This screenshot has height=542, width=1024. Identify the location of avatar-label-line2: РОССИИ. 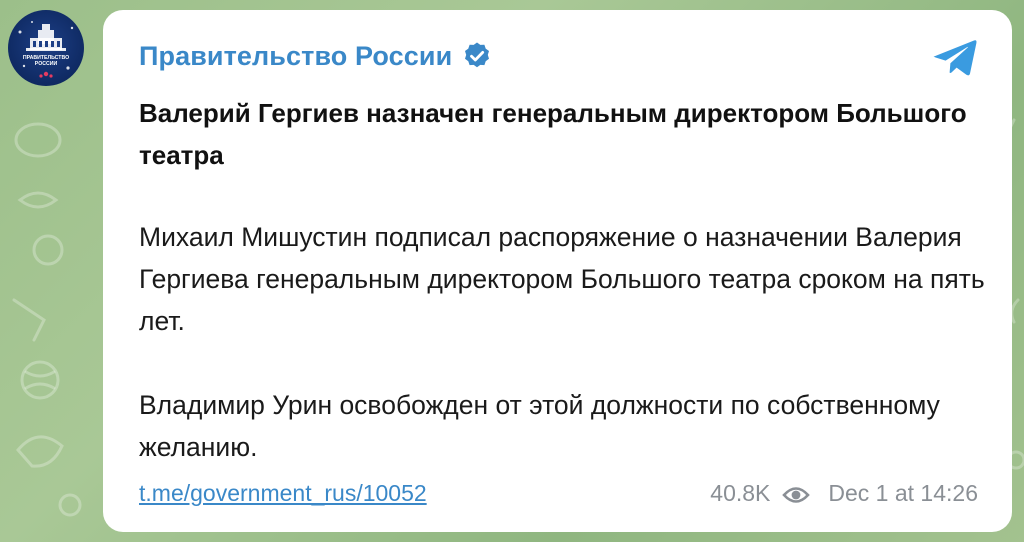
(46, 64).